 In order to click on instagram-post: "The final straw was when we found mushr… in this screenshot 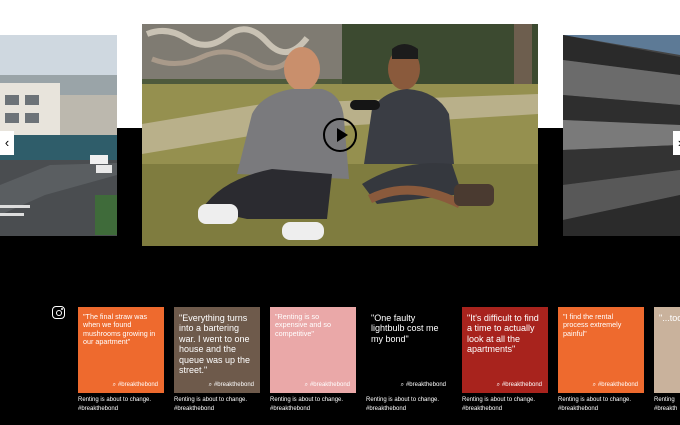, I will do `click(121, 360)`.